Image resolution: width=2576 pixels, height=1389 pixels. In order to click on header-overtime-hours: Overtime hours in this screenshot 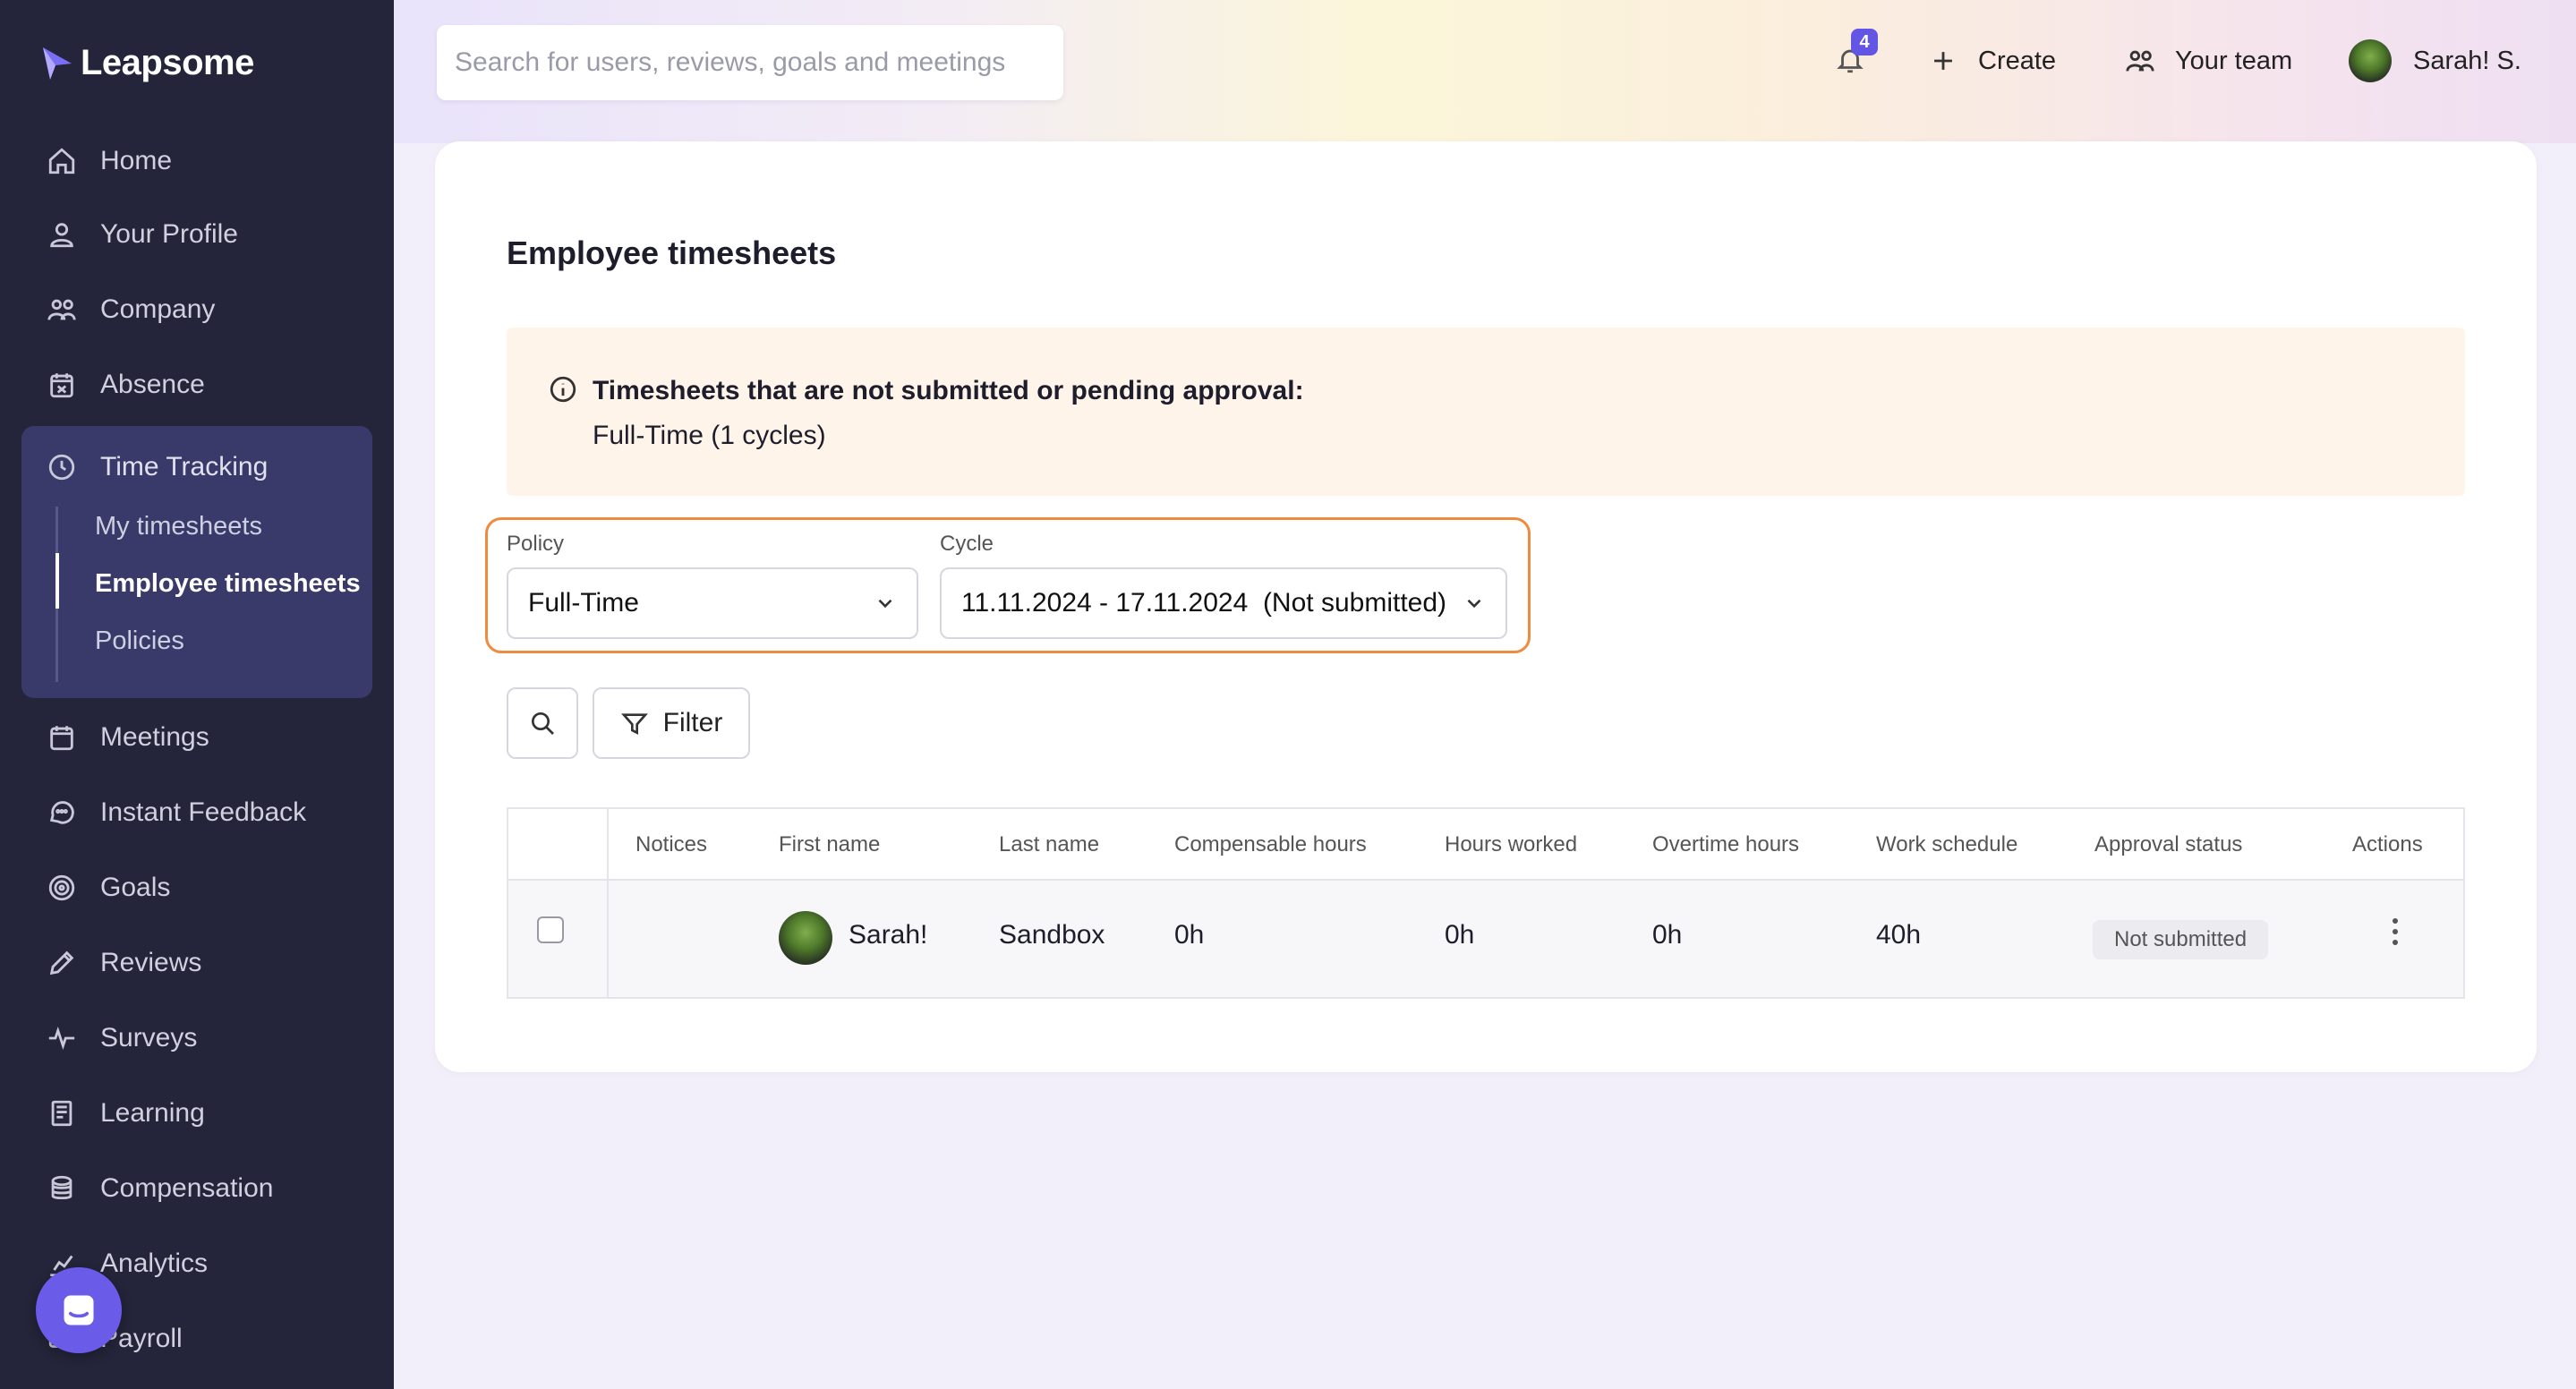, I will do `click(1725, 844)`.